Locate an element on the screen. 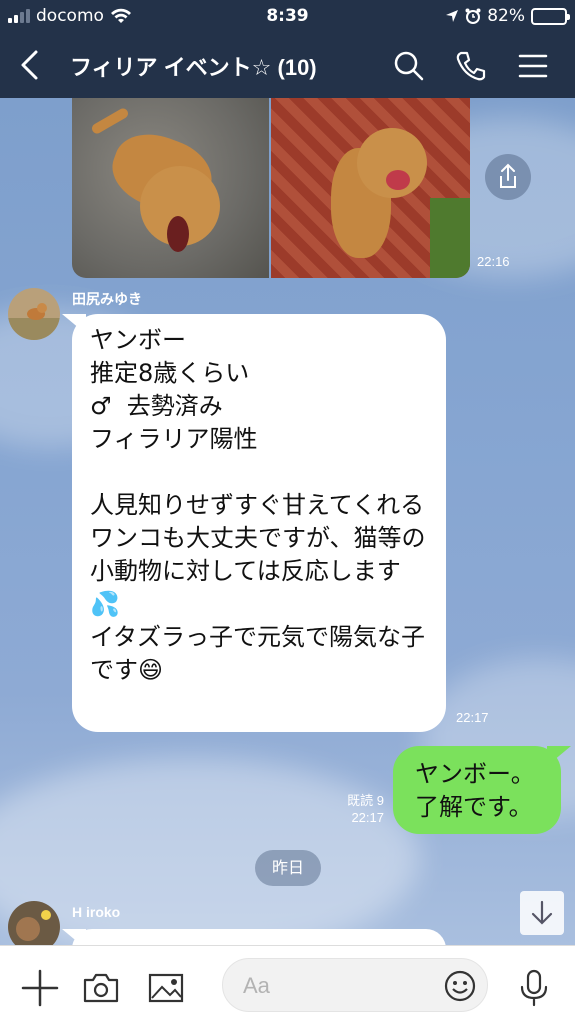  nav-bar: フィリア イベント☆ (10) is located at coordinates (287, 66).